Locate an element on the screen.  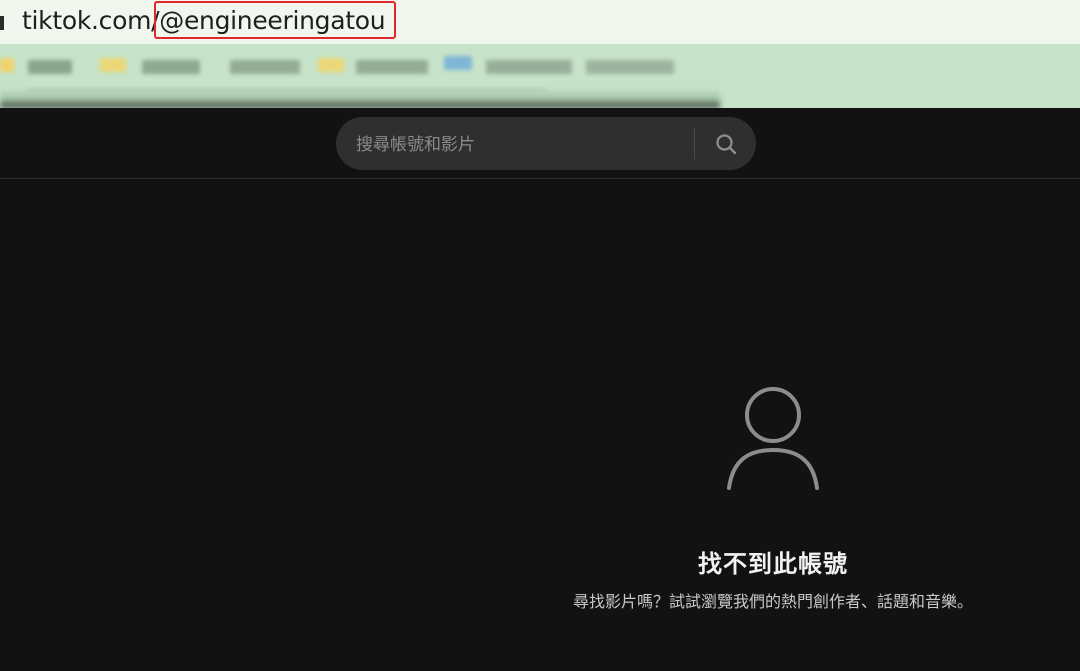
search-bar is located at coordinates (546, 144).